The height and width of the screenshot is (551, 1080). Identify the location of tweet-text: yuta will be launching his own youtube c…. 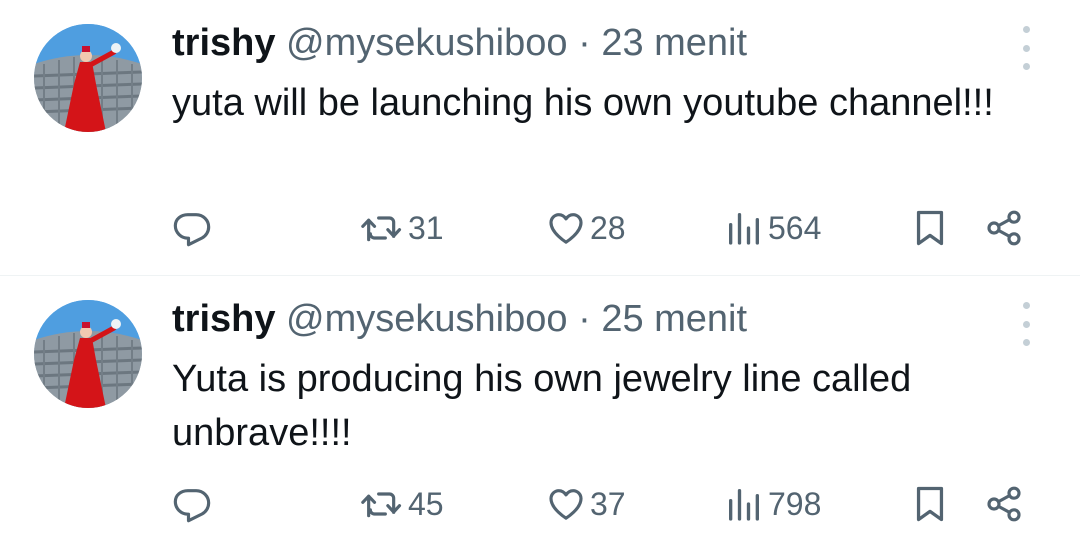
(583, 103).